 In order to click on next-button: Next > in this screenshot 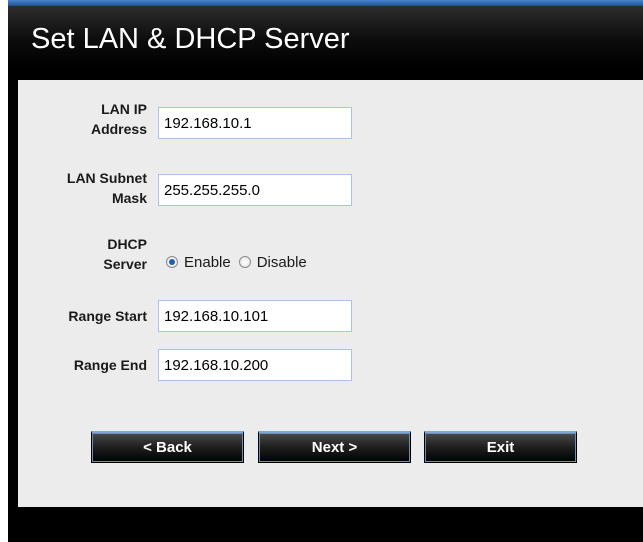, I will do `click(334, 447)`.